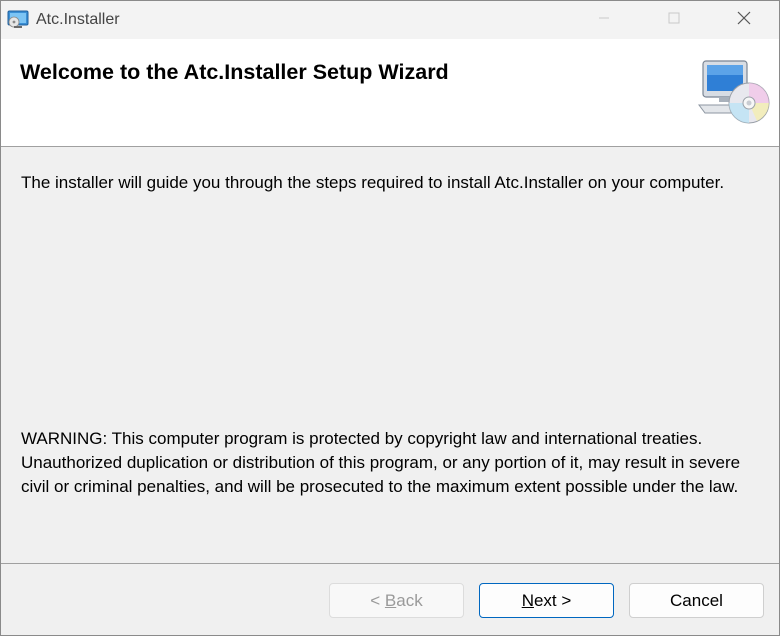  I want to click on back-button: < Back, so click(396, 600).